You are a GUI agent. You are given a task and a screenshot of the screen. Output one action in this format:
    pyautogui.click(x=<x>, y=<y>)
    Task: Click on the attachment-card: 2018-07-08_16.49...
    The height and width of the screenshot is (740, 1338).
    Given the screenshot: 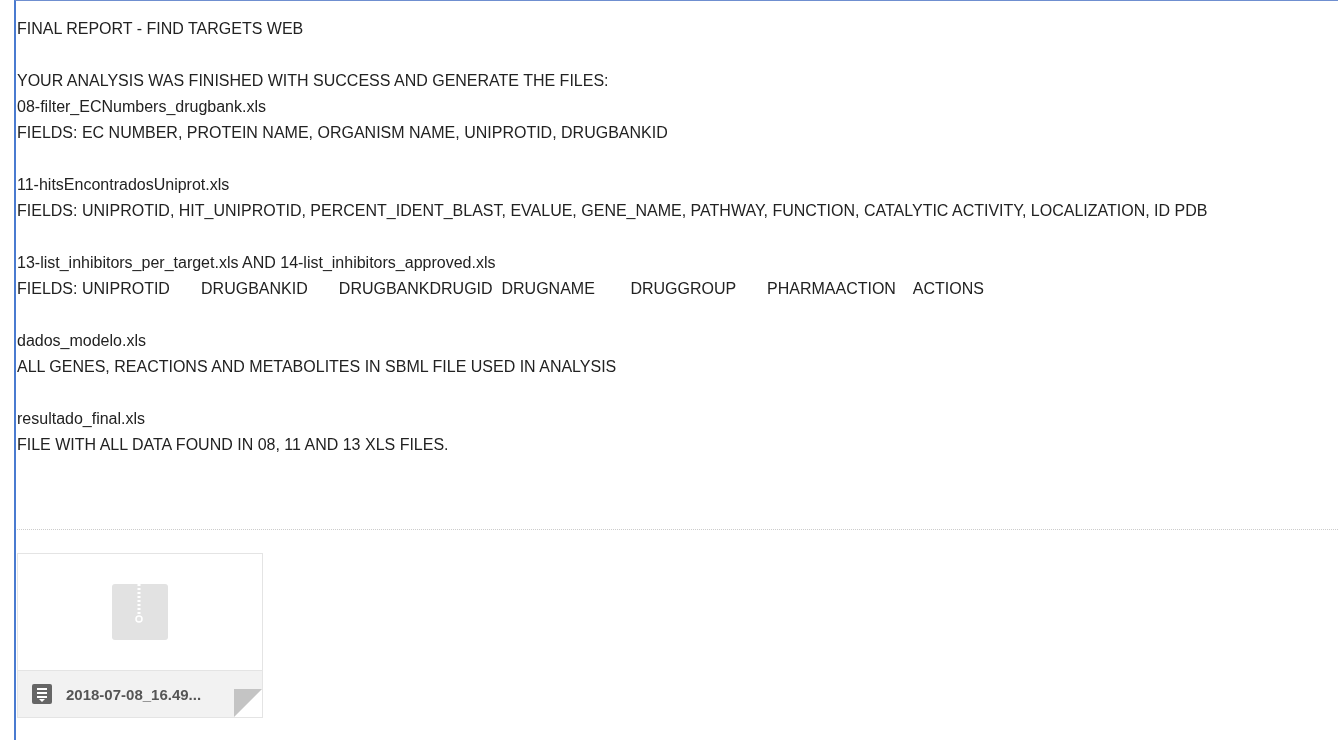 What is the action you would take?
    pyautogui.click(x=140, y=635)
    